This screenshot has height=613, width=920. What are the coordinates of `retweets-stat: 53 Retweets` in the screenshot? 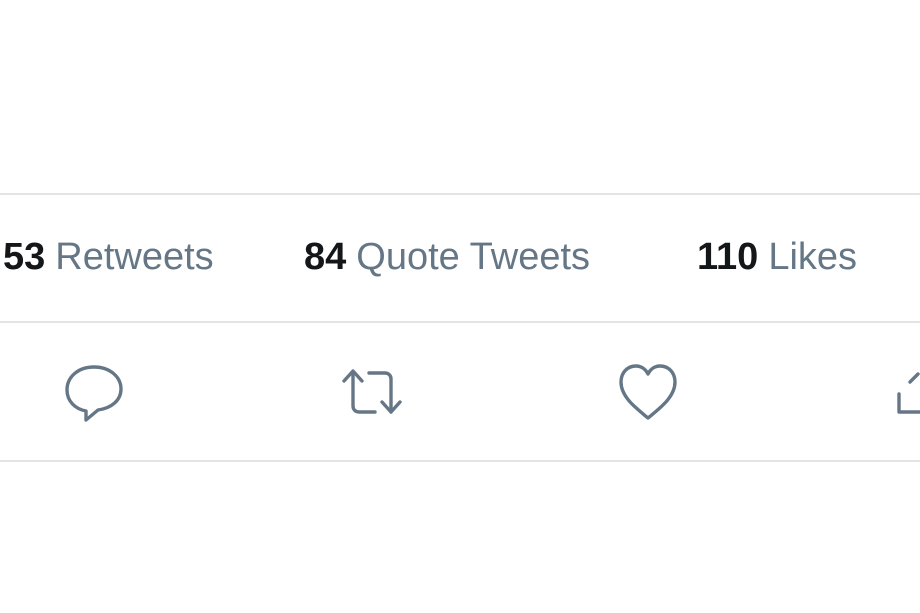 It's located at (108, 257).